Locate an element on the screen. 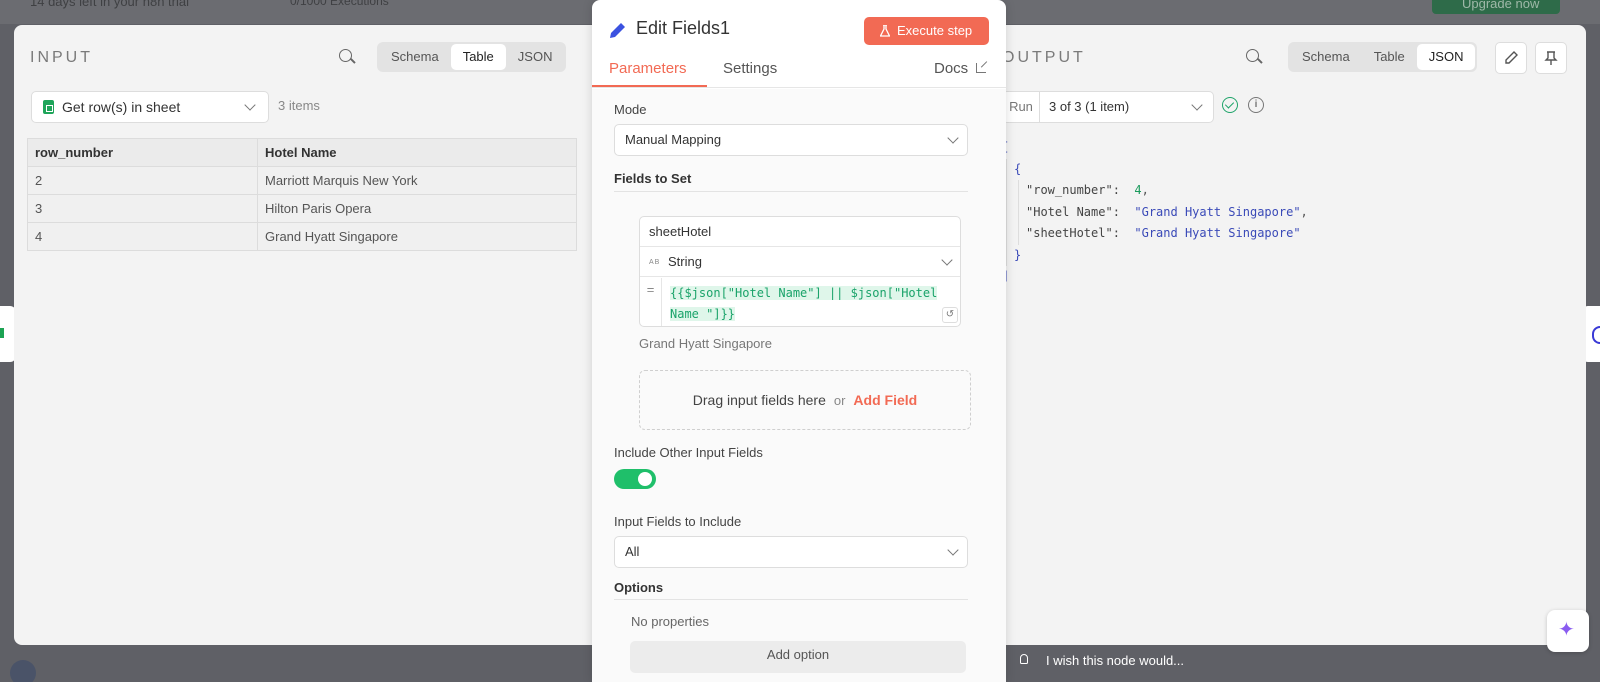  input-title: INPUT is located at coordinates (61, 57).